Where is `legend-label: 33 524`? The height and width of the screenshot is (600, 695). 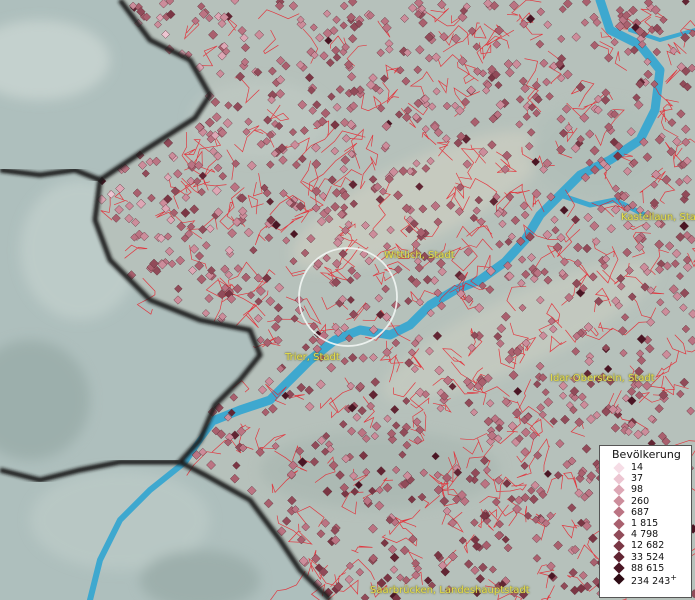
legend-label: 33 524 is located at coordinates (648, 557).